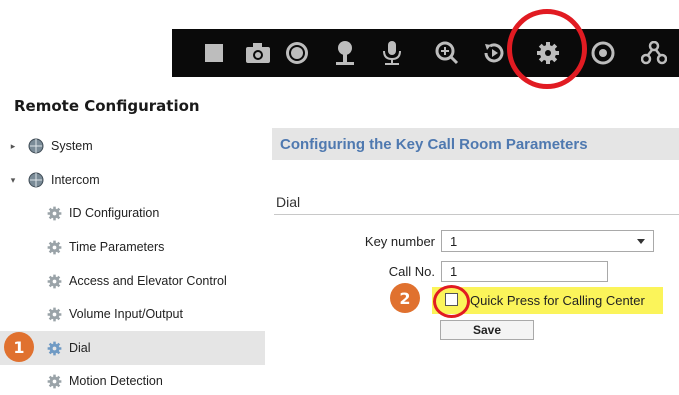 This screenshot has height=395, width=679. Describe the element at coordinates (476, 214) in the screenshot. I see `section-divider` at that location.